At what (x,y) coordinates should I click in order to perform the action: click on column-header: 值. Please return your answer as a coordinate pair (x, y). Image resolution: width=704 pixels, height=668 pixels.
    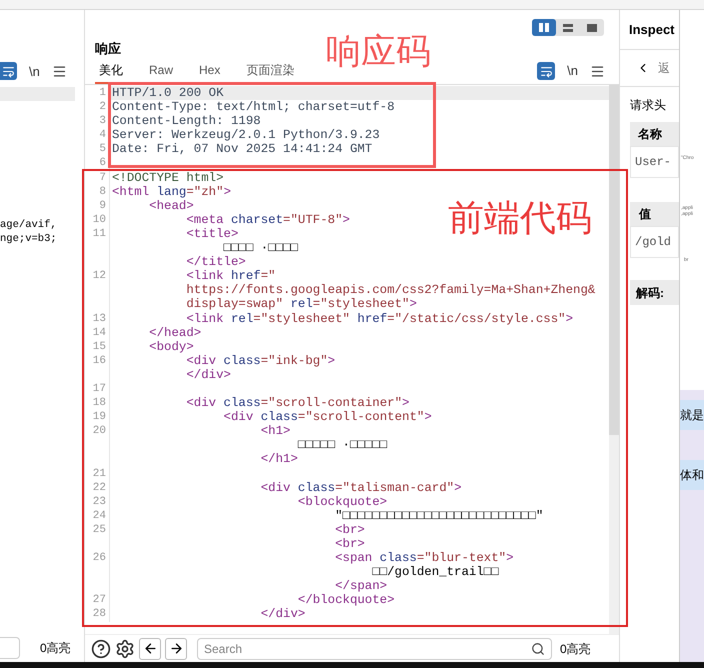
    Looking at the image, I should click on (645, 214).